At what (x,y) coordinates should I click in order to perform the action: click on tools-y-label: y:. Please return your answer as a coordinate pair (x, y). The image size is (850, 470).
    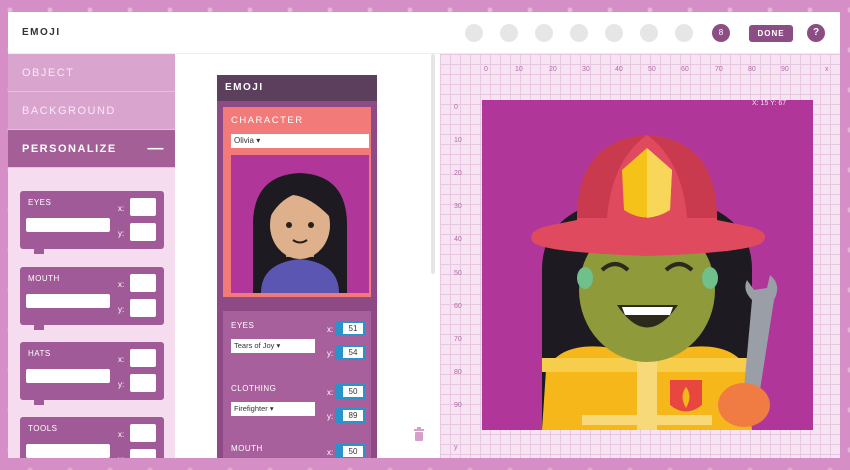
    Looking at the image, I should click on (121, 456).